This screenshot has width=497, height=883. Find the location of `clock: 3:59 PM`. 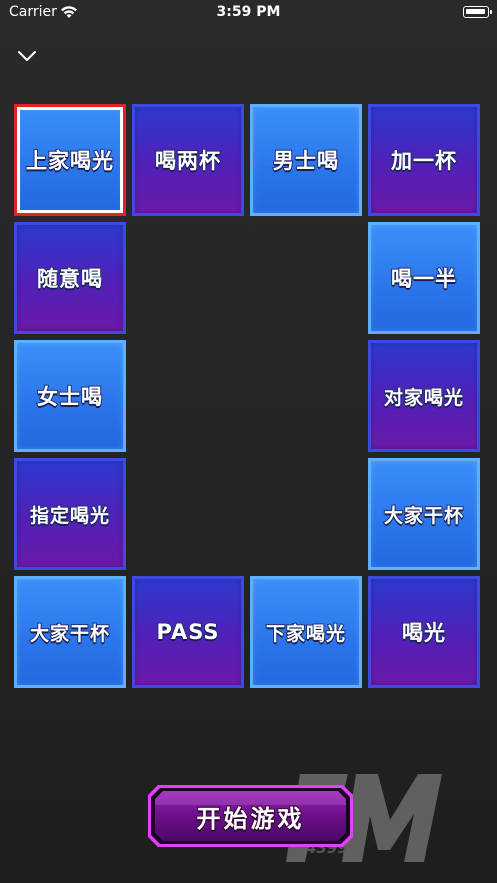

clock: 3:59 PM is located at coordinates (248, 12).